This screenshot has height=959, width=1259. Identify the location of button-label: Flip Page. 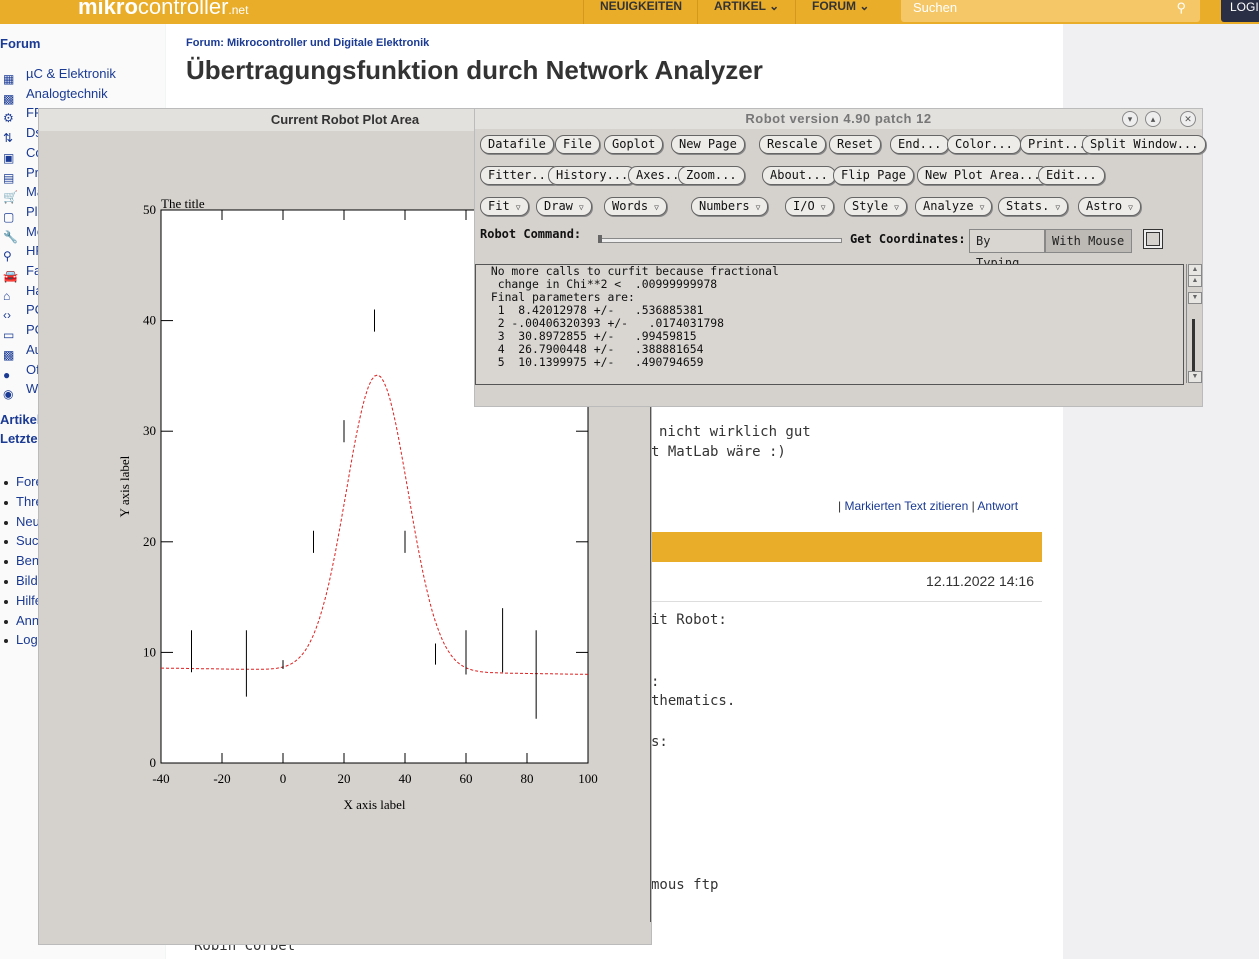
(874, 175).